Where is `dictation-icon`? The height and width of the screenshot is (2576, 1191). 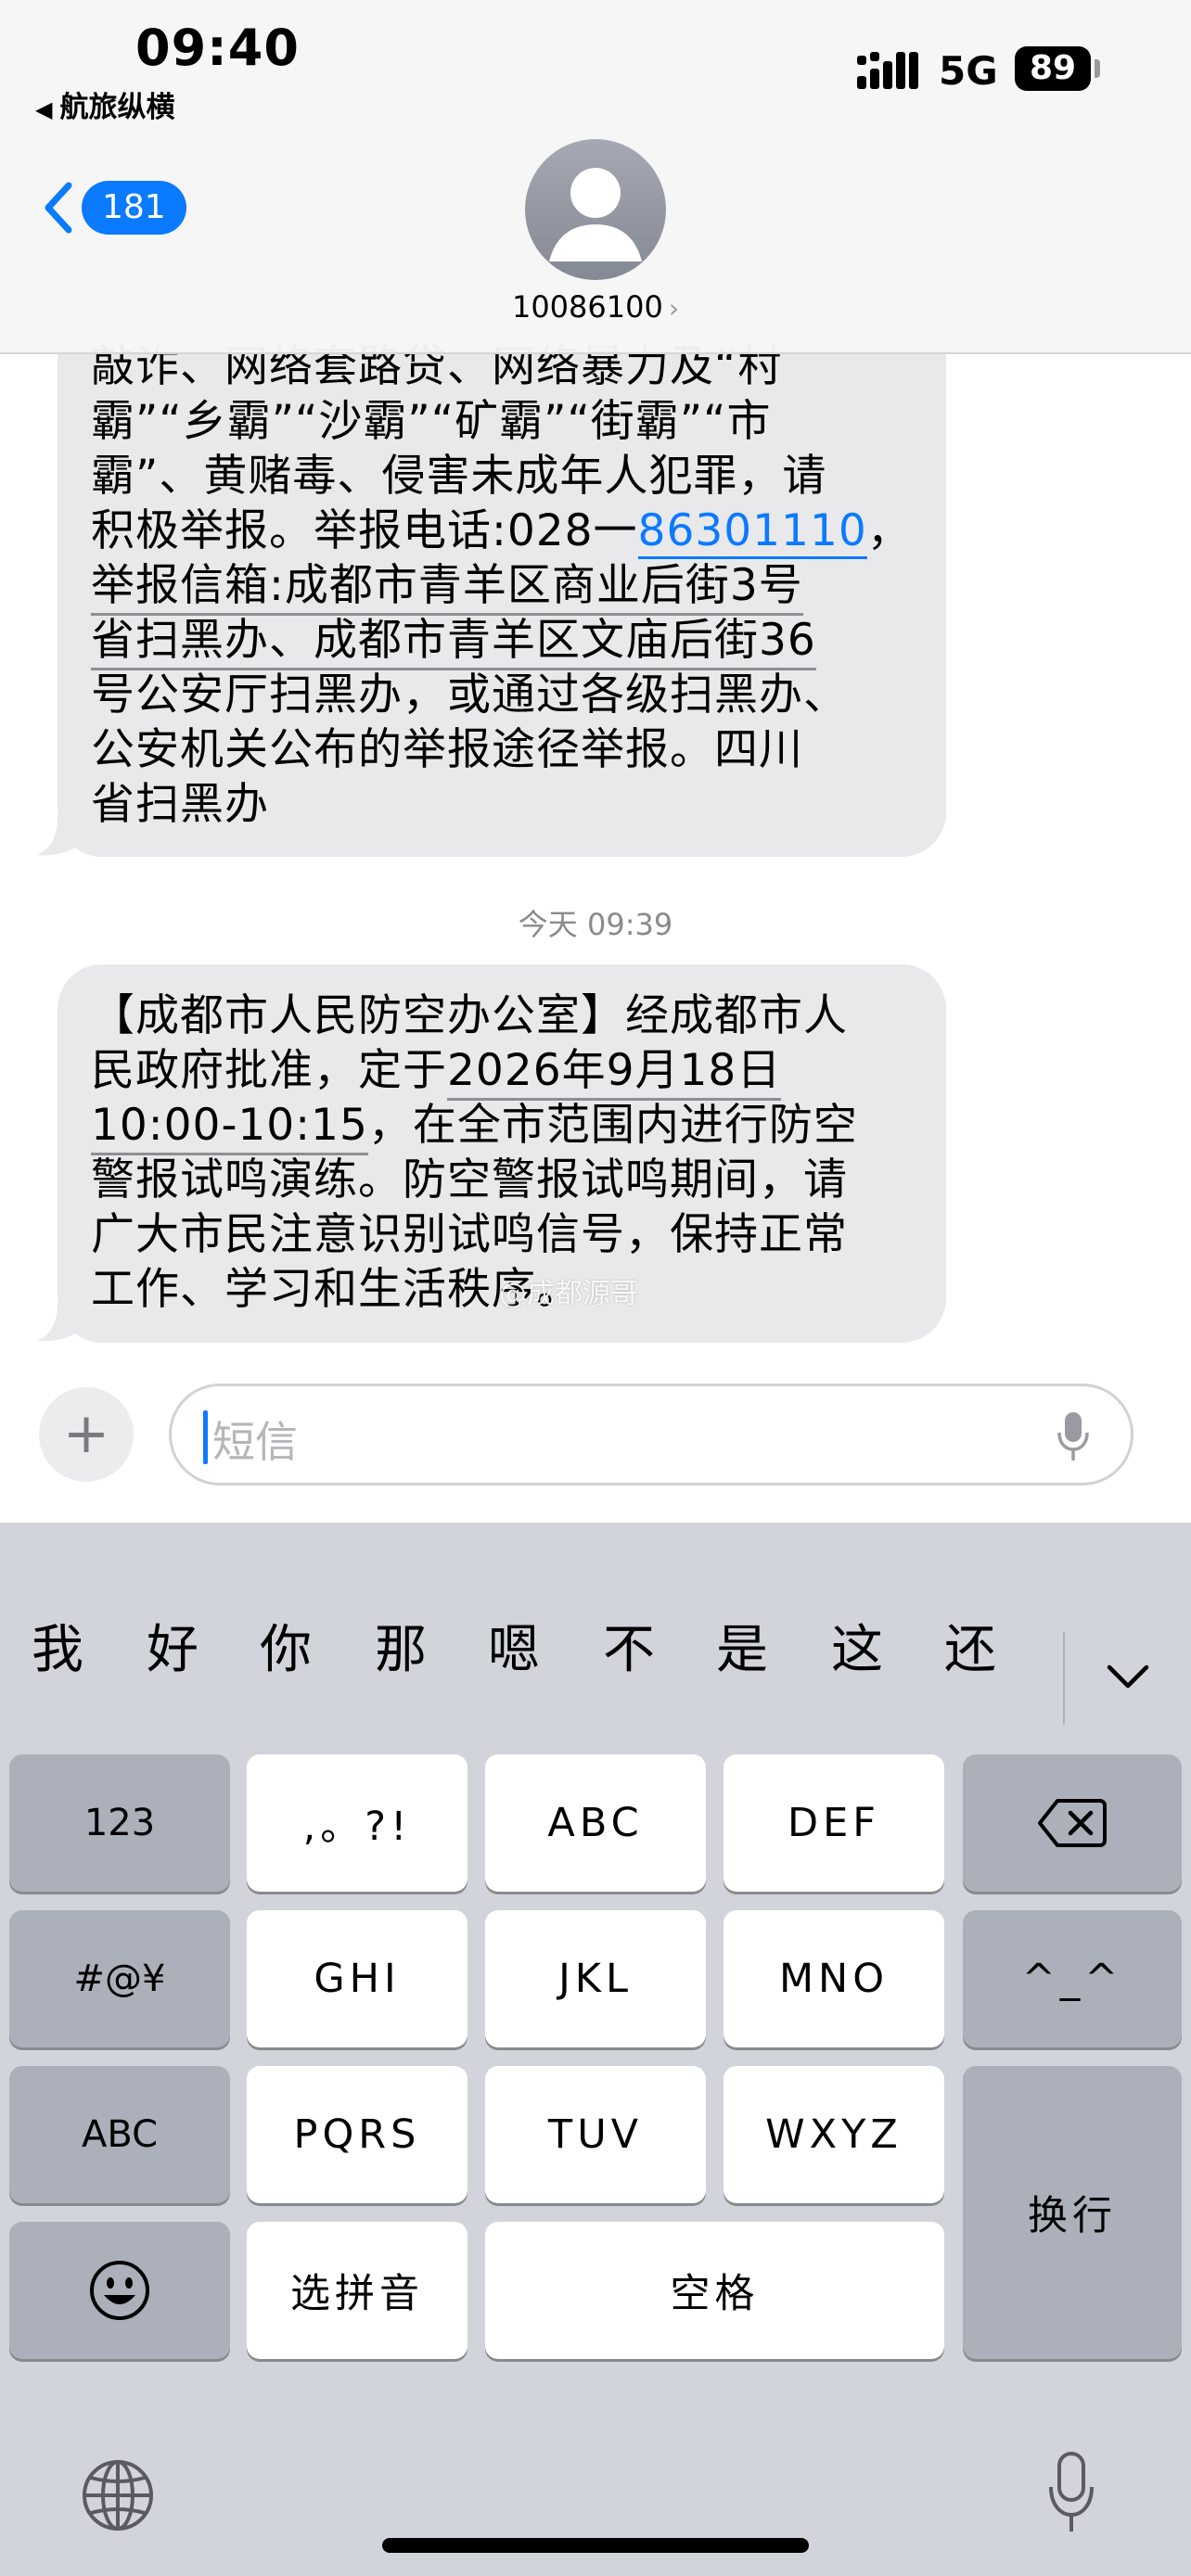
dictation-icon is located at coordinates (1073, 1437).